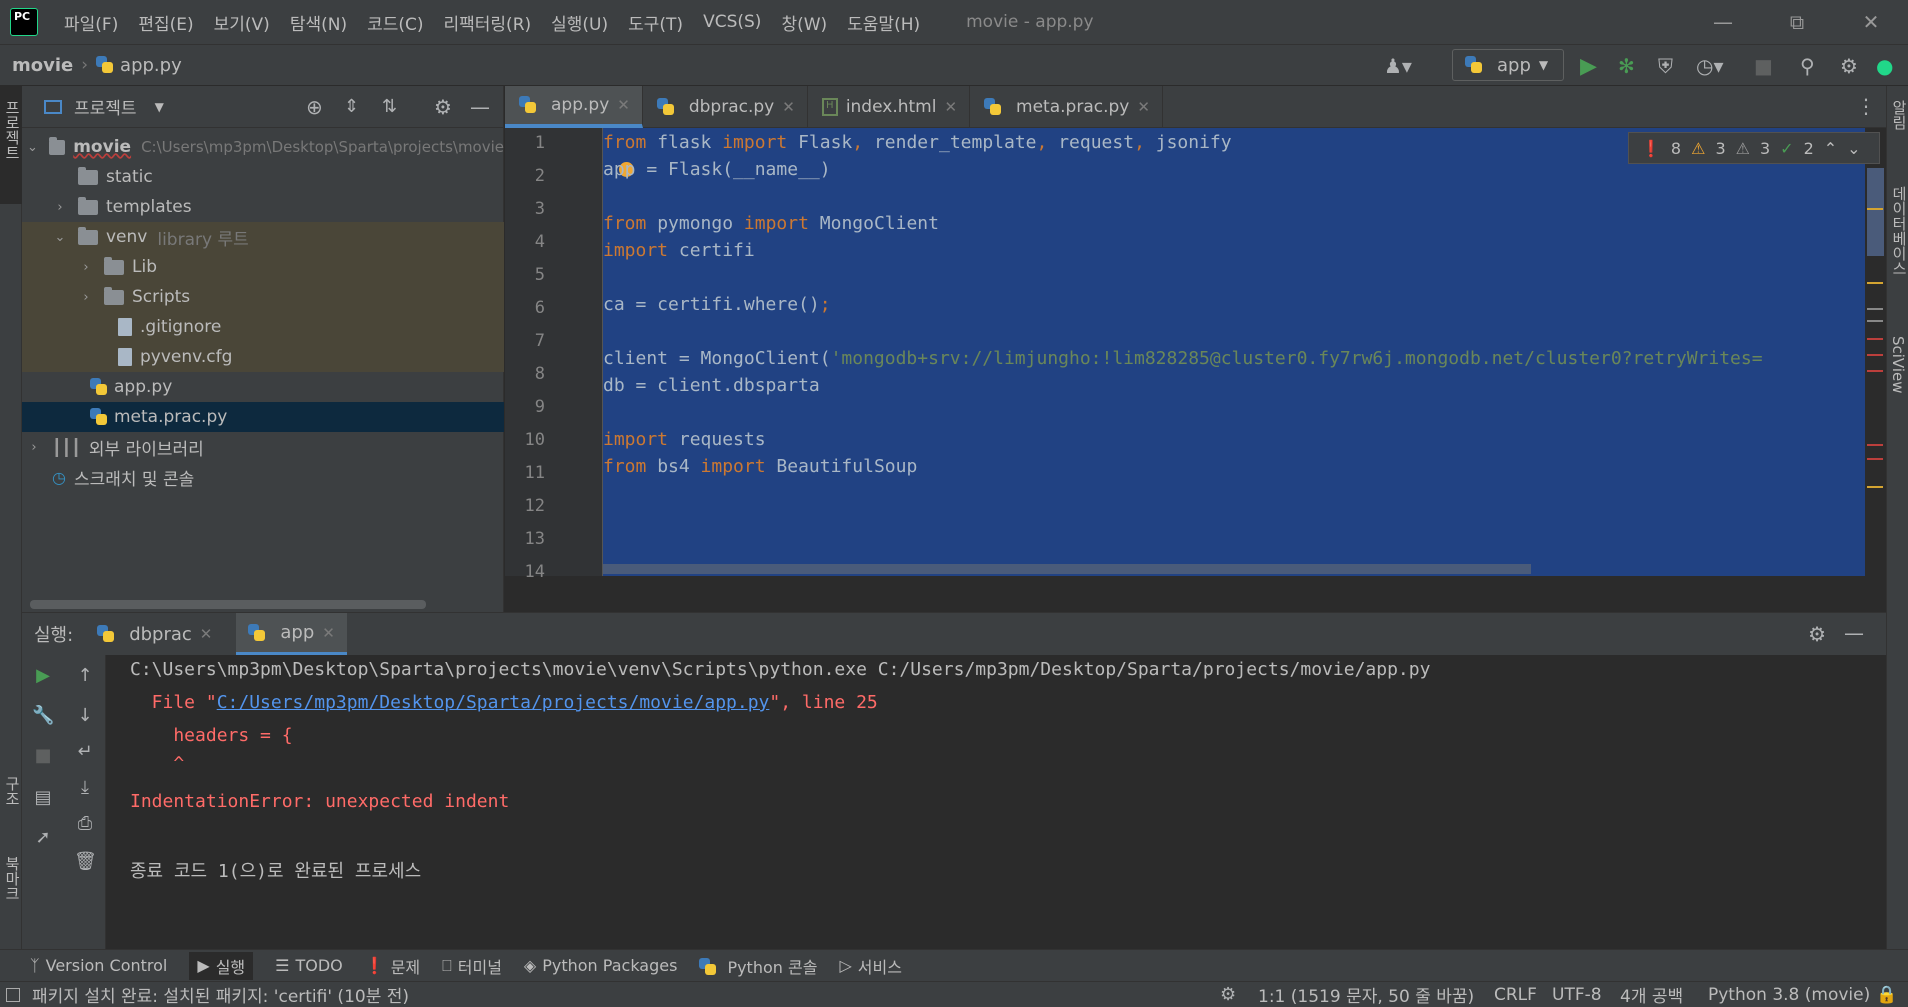 The width and height of the screenshot is (1908, 1007). What do you see at coordinates (1797, 22) in the screenshot?
I see `restore-button: ⧉` at bounding box center [1797, 22].